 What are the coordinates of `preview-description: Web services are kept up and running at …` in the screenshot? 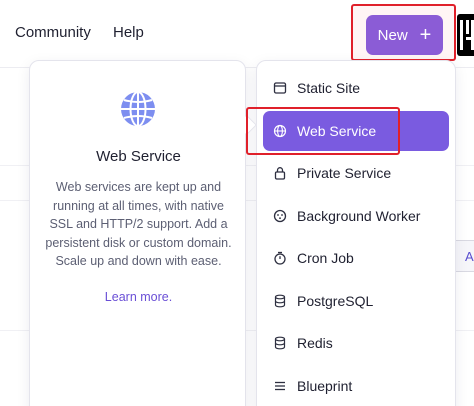 It's located at (138, 224).